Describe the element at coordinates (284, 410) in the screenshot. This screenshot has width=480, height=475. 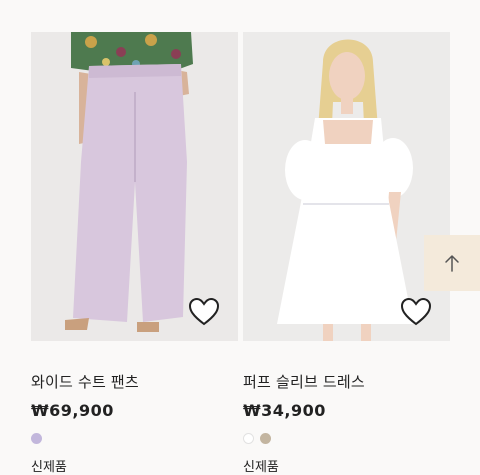
I see `product-price: ₩34,900` at that location.